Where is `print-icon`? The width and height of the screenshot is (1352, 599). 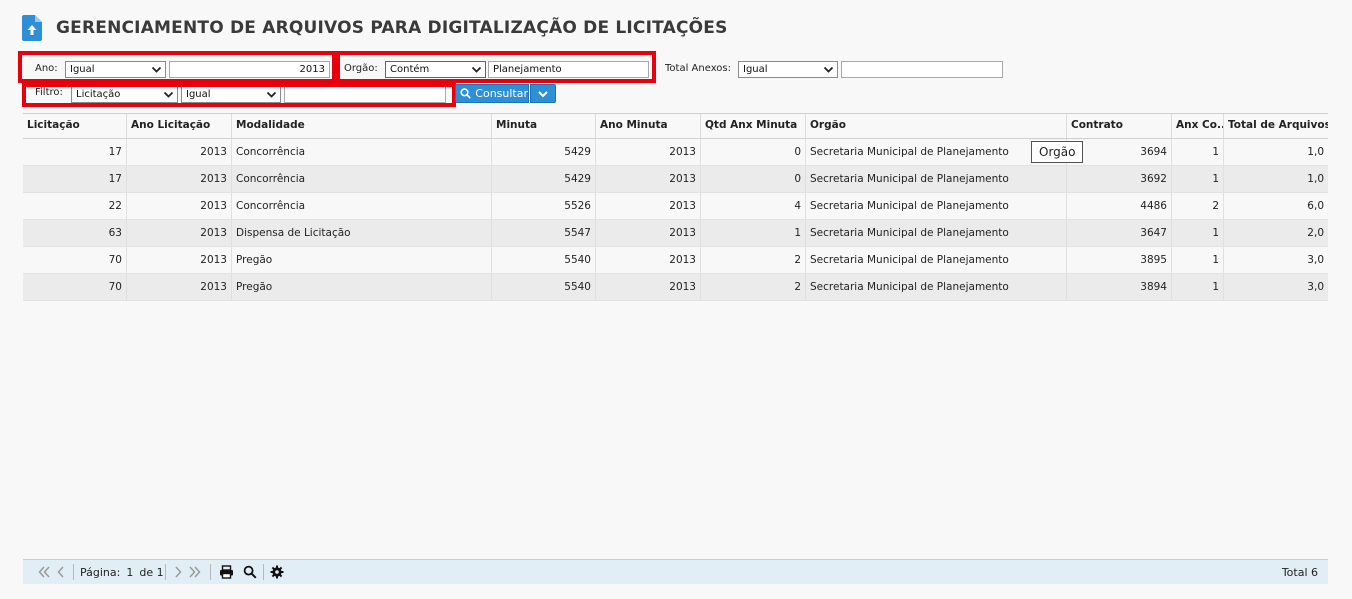 print-icon is located at coordinates (226, 572).